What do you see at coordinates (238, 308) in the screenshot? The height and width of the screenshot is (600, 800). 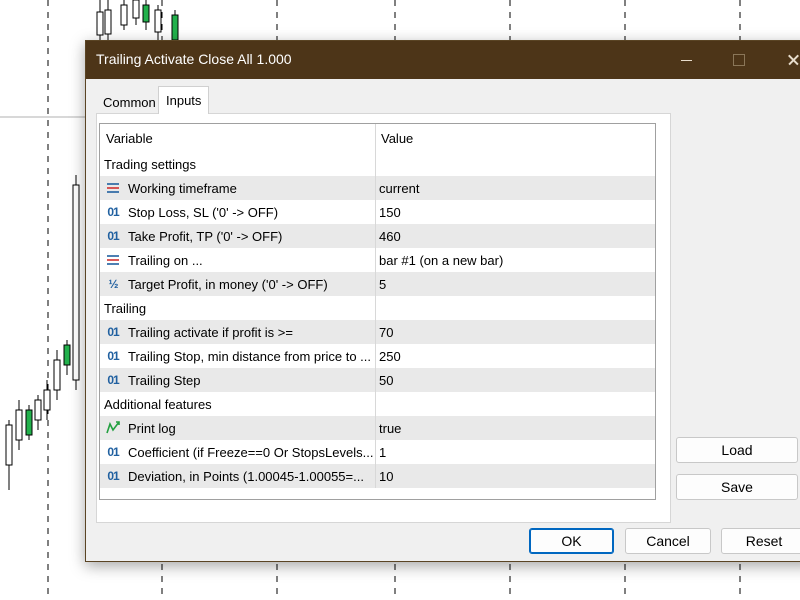 I see `variable-cell: Trailing` at bounding box center [238, 308].